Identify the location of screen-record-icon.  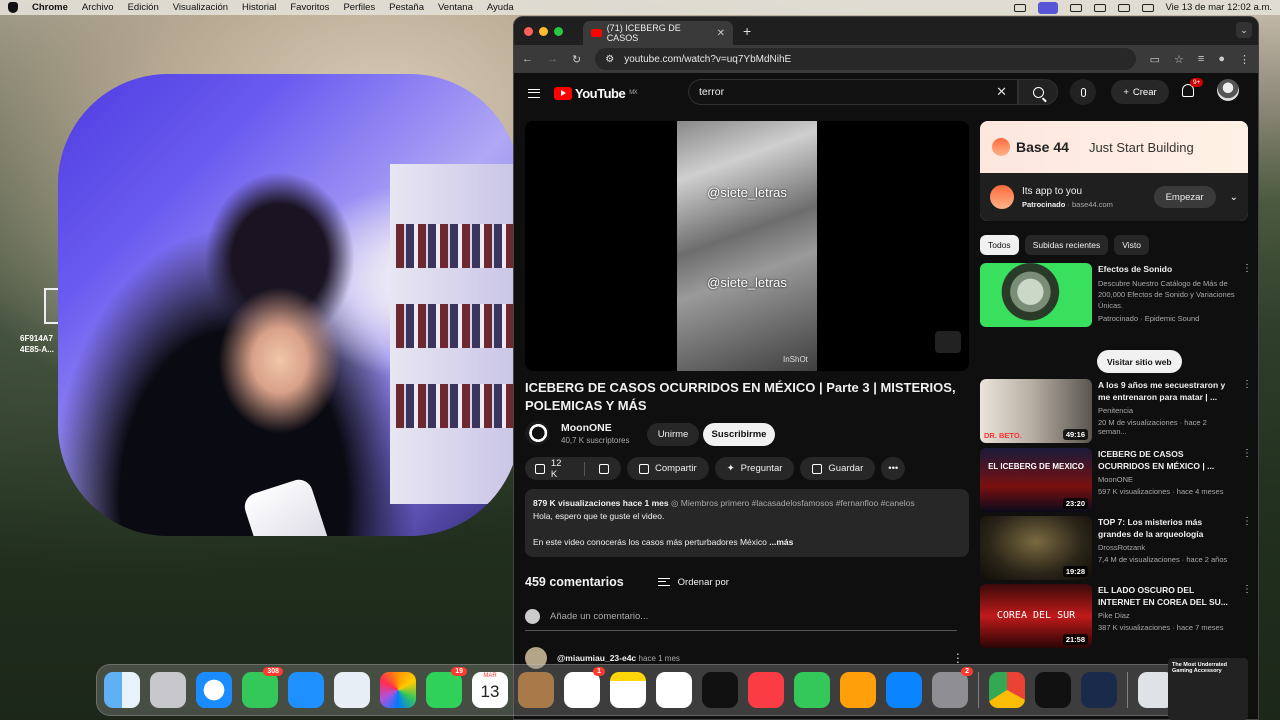
(1047, 7).